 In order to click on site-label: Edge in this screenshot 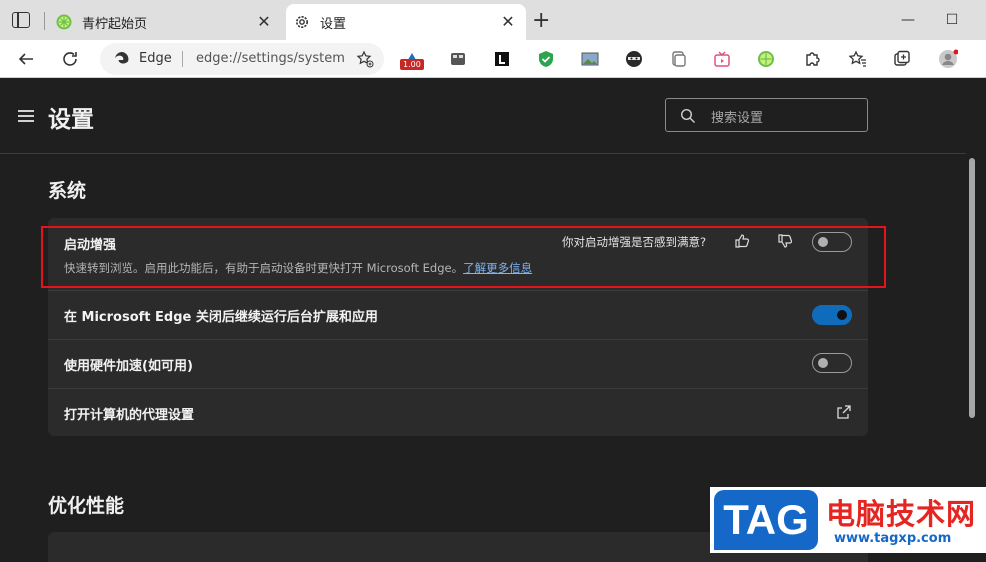, I will do `click(155, 58)`.